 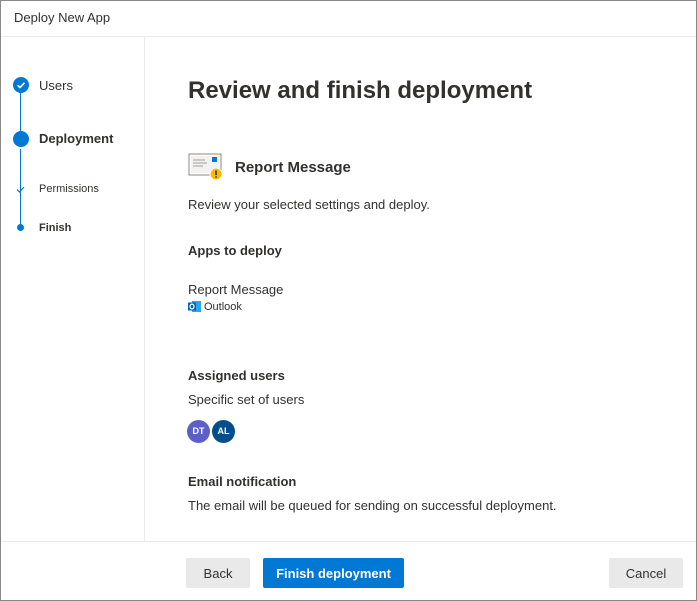 I want to click on current-step-dot, so click(x=21, y=139).